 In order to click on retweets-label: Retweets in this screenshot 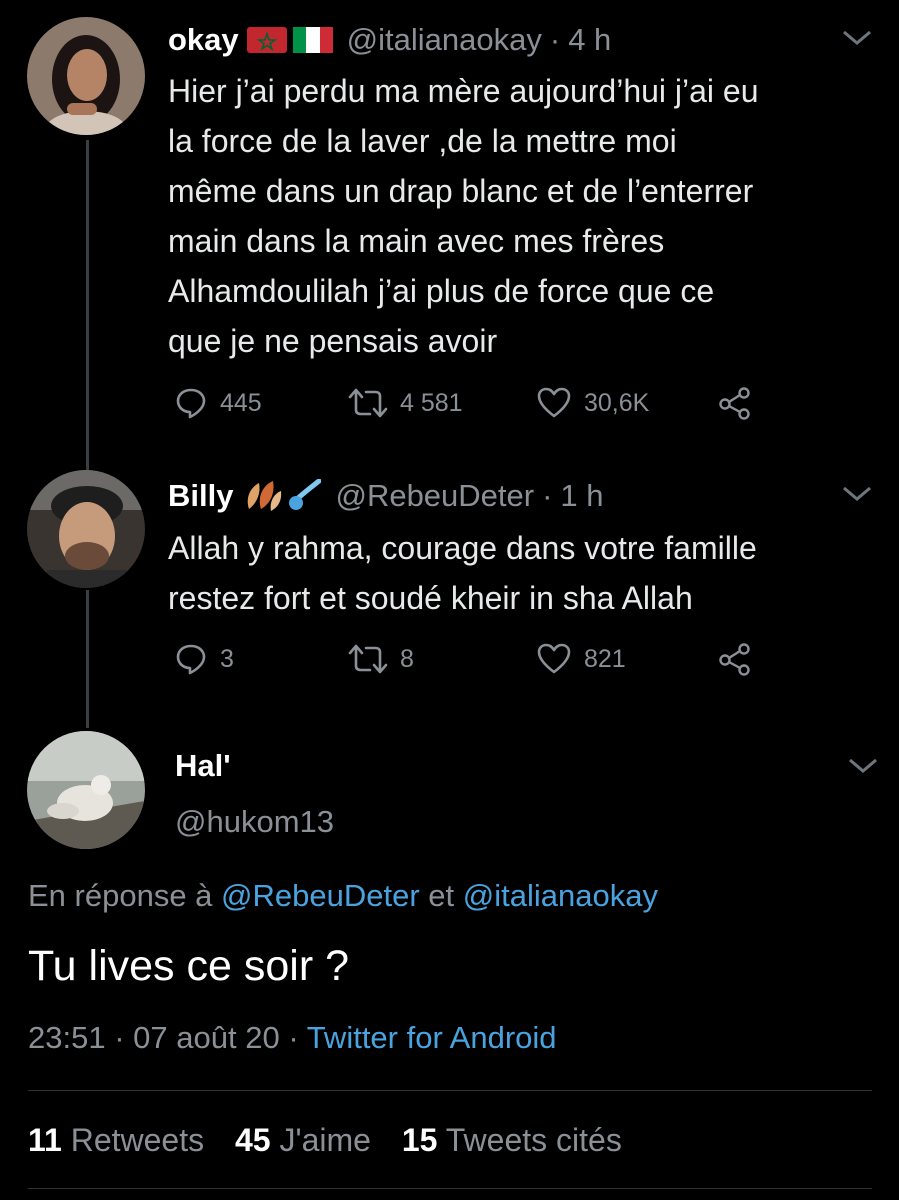, I will do `click(137, 1140)`.